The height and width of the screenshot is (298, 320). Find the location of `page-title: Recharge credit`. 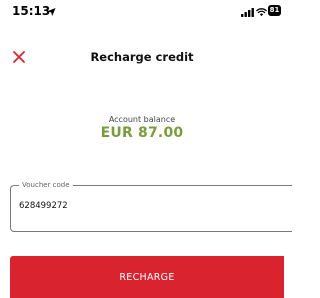

page-title: Recharge credit is located at coordinates (142, 57).